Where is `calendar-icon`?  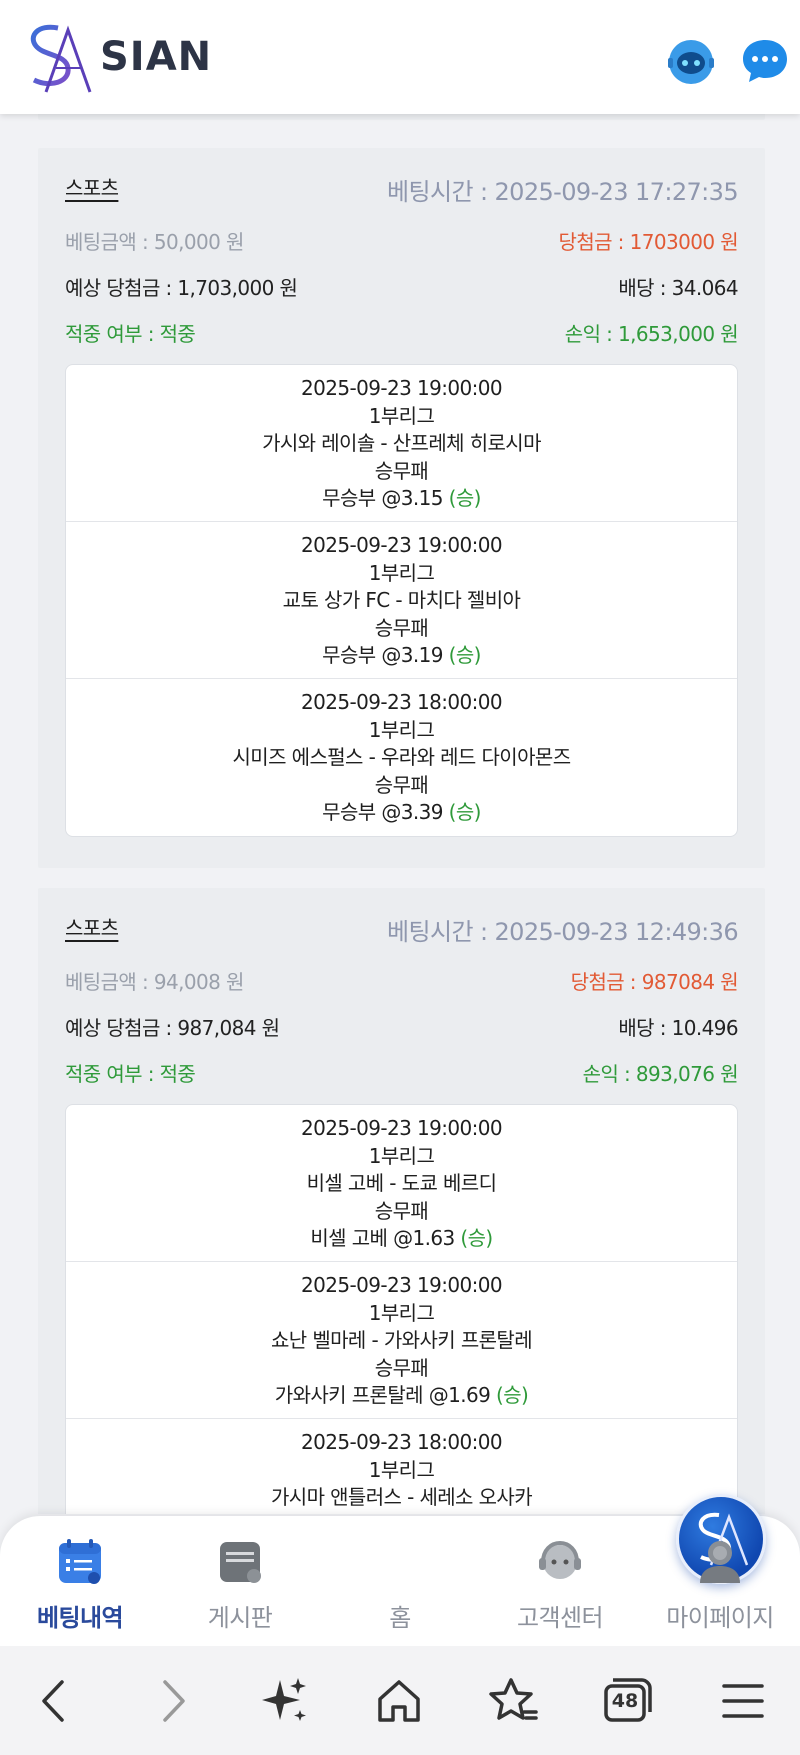 calendar-icon is located at coordinates (80, 1561).